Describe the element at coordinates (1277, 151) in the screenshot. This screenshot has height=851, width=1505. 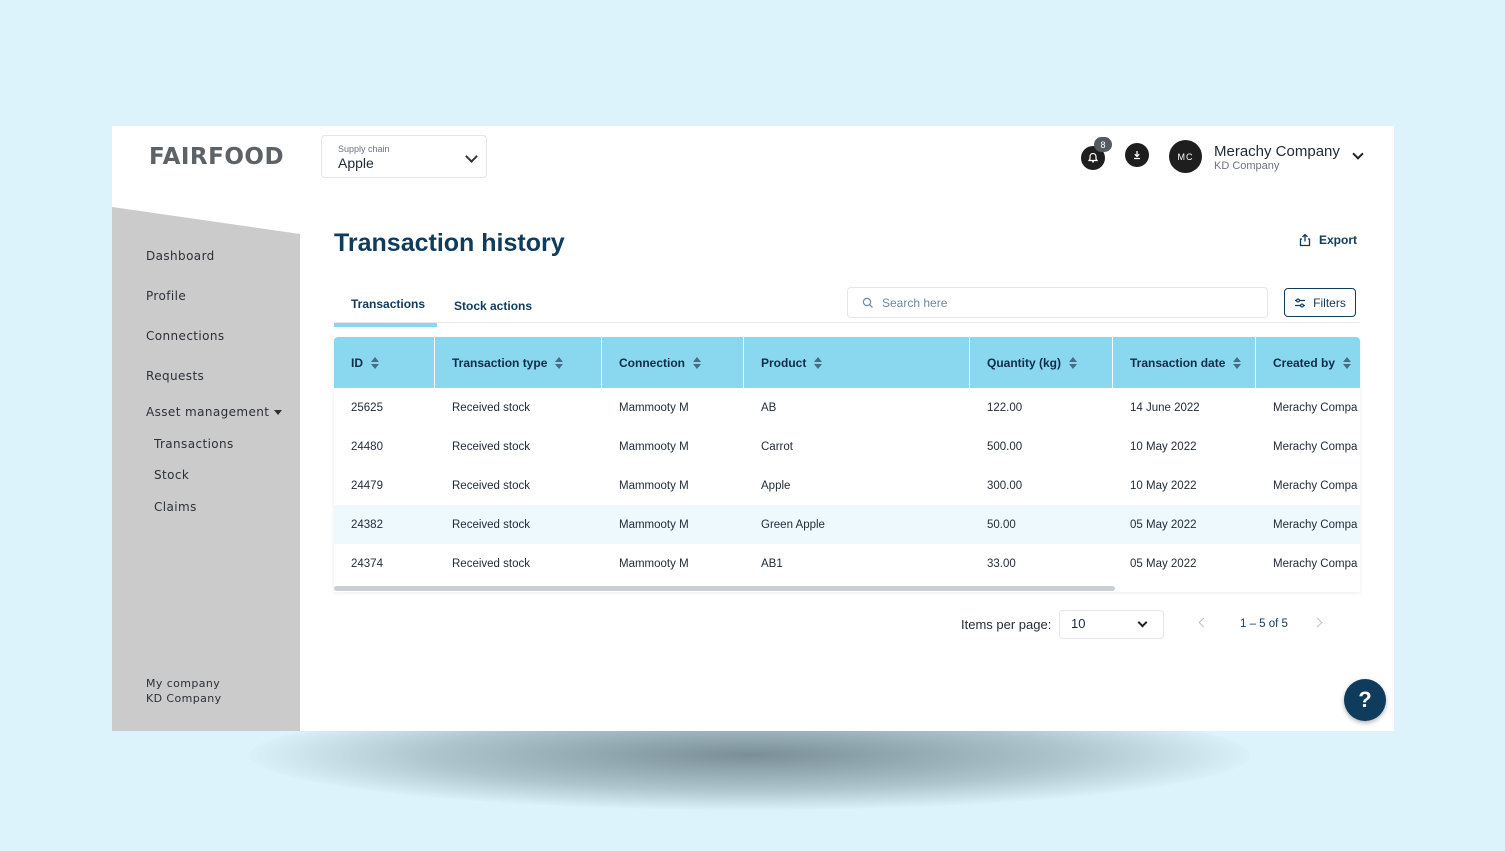
I see `user-name: Merachy Company` at that location.